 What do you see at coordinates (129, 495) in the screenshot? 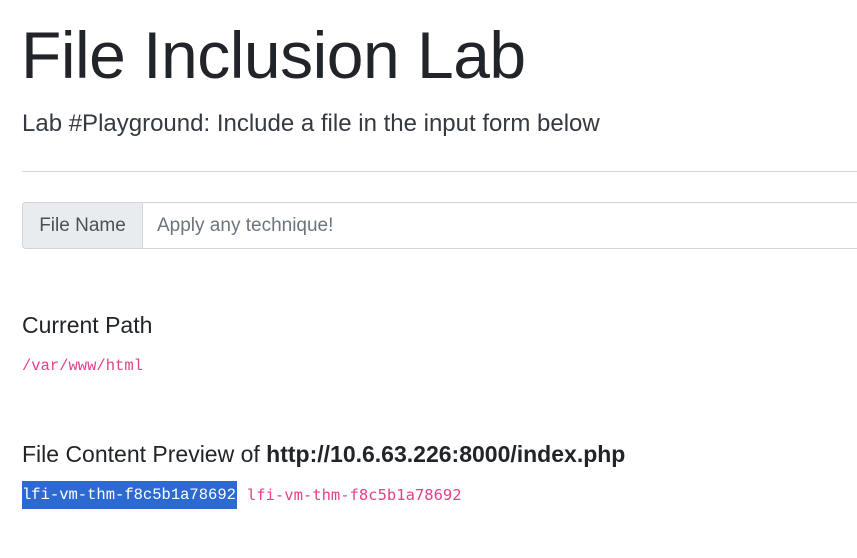
I see `selected-content-text: lfi-vm-thm-f8c5b1a78692` at bounding box center [129, 495].